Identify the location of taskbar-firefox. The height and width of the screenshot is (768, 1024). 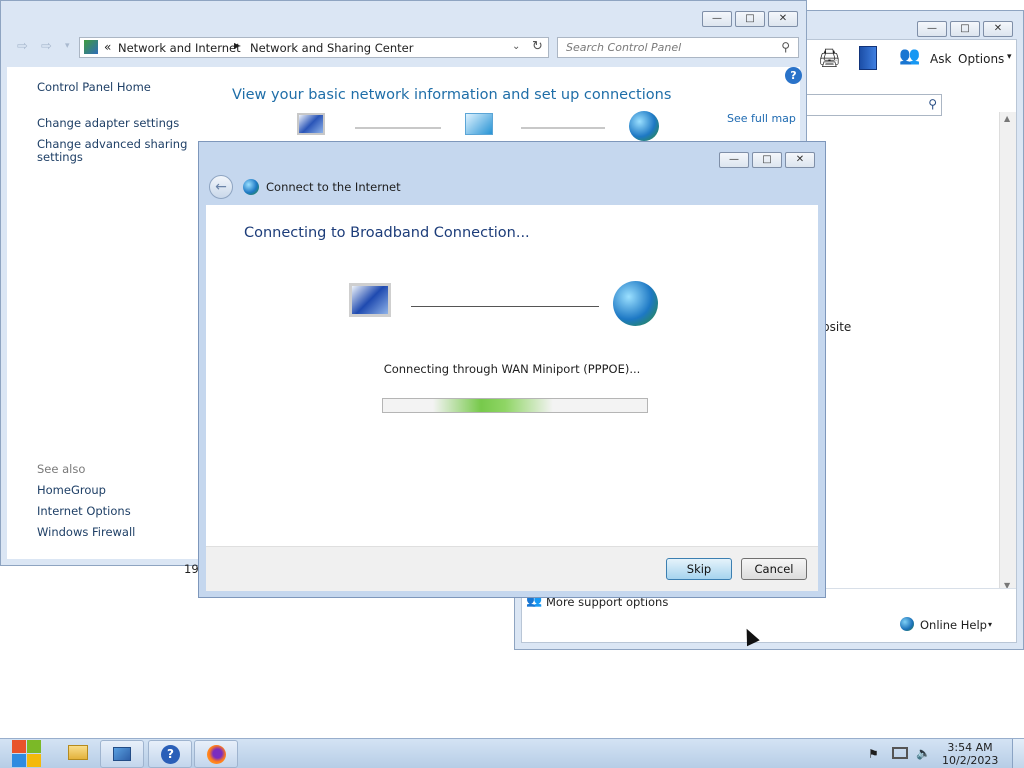
(216, 754).